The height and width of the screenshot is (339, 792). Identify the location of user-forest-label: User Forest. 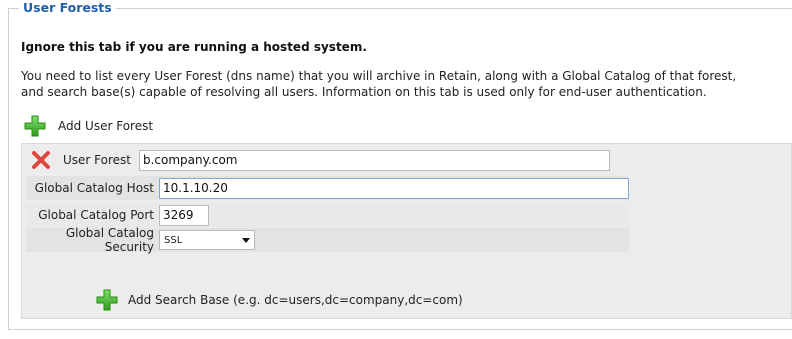
(97, 160).